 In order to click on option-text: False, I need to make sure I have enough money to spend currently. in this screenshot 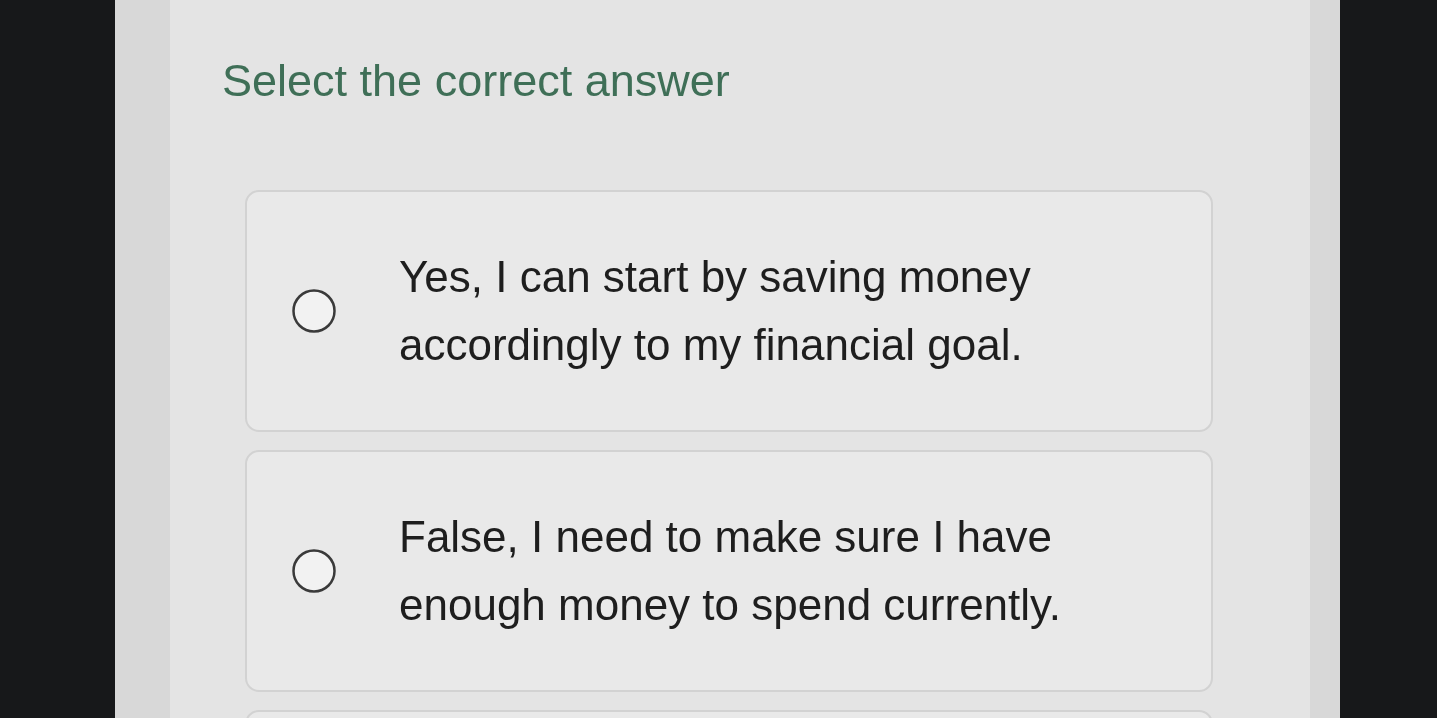, I will do `click(731, 571)`.